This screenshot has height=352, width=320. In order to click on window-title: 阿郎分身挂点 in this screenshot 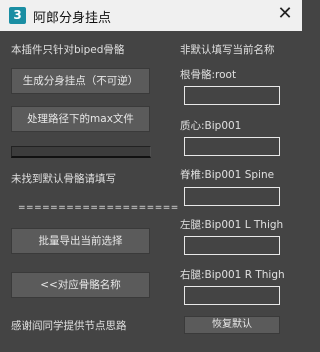, I will do `click(72, 18)`.